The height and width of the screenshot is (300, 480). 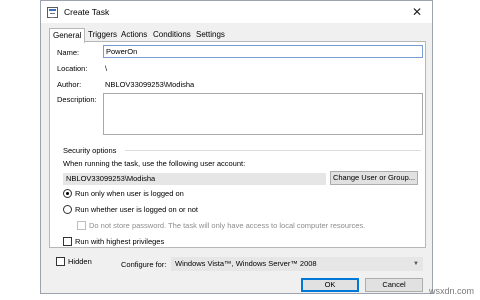 I want to click on close-button: ✕, so click(x=417, y=12).